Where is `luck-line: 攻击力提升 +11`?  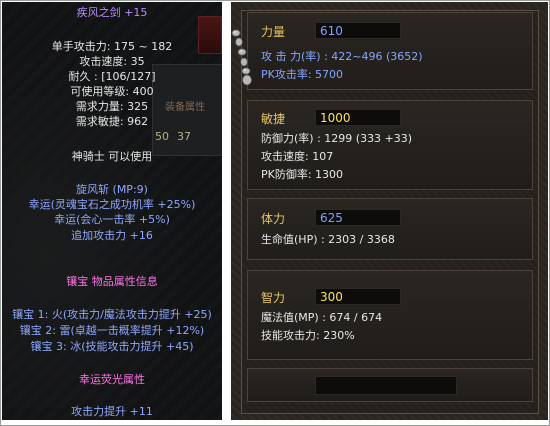
luck-line: 攻击力提升 +11 is located at coordinates (112, 411).